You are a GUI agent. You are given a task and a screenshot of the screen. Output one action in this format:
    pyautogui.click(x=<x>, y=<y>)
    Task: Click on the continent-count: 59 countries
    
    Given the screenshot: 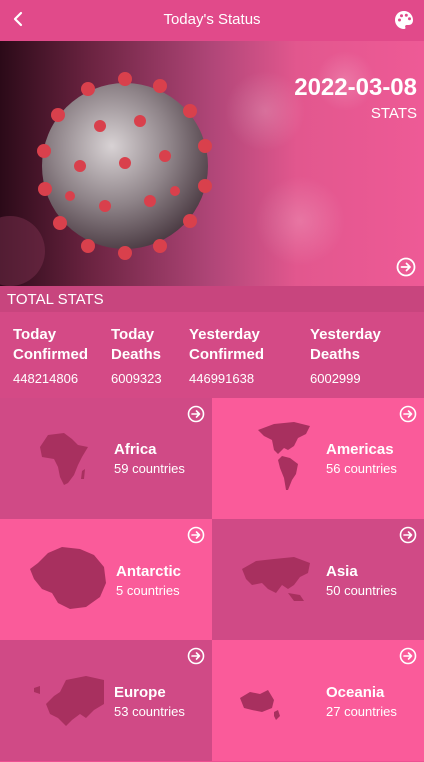 What is the action you would take?
    pyautogui.click(x=149, y=468)
    